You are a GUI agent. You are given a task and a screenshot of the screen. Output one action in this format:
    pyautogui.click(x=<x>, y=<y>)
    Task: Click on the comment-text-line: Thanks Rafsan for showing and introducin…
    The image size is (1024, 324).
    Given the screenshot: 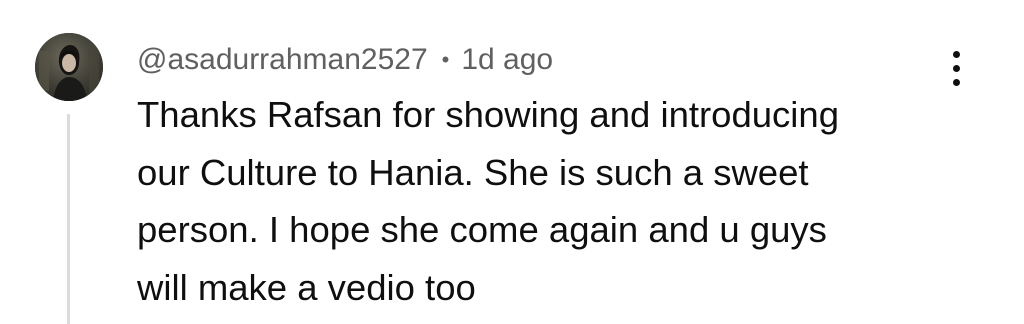 What is the action you would take?
    pyautogui.click(x=488, y=114)
    